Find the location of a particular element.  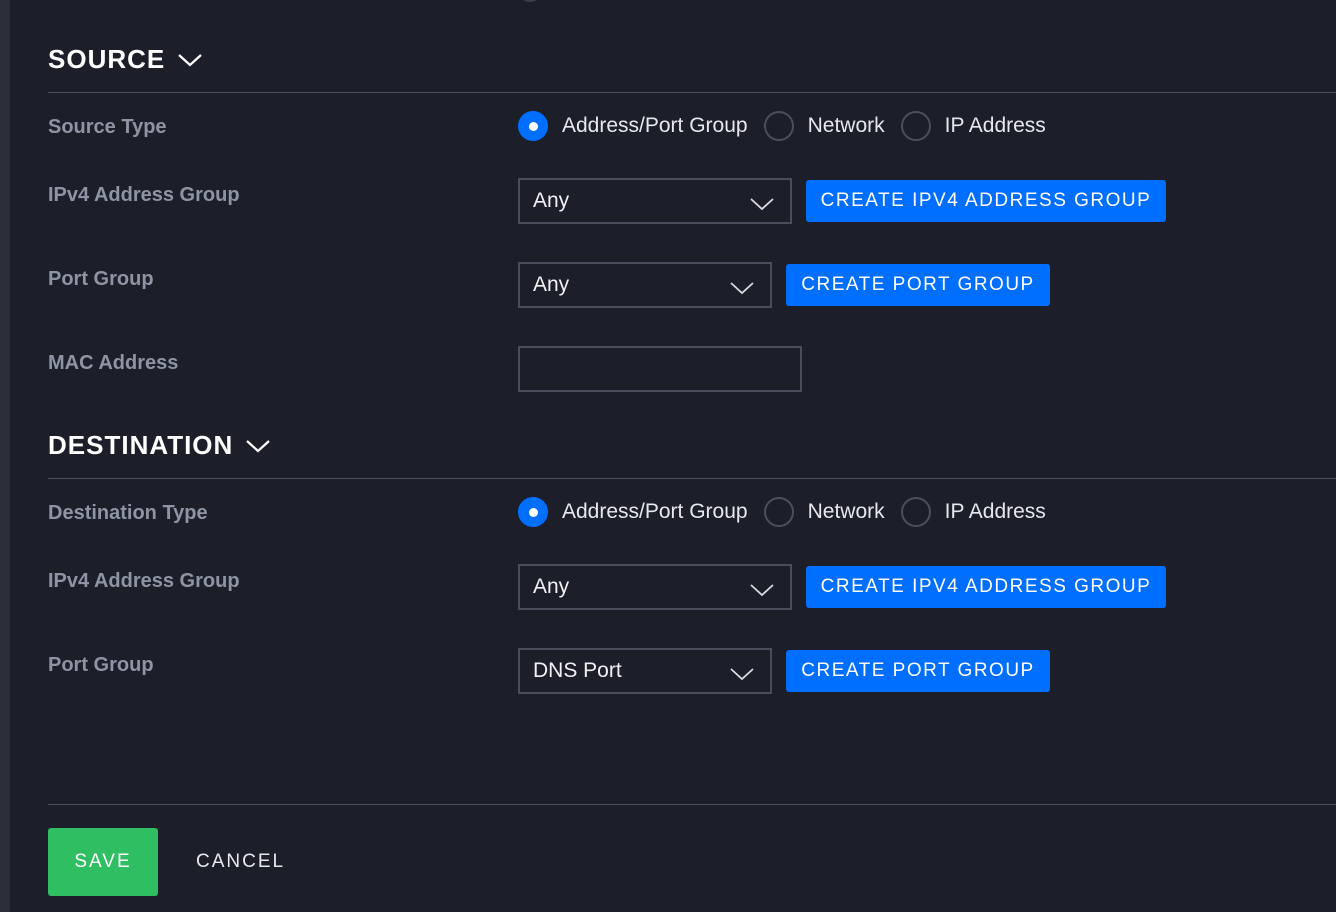

footer-divider is located at coordinates (692, 804).